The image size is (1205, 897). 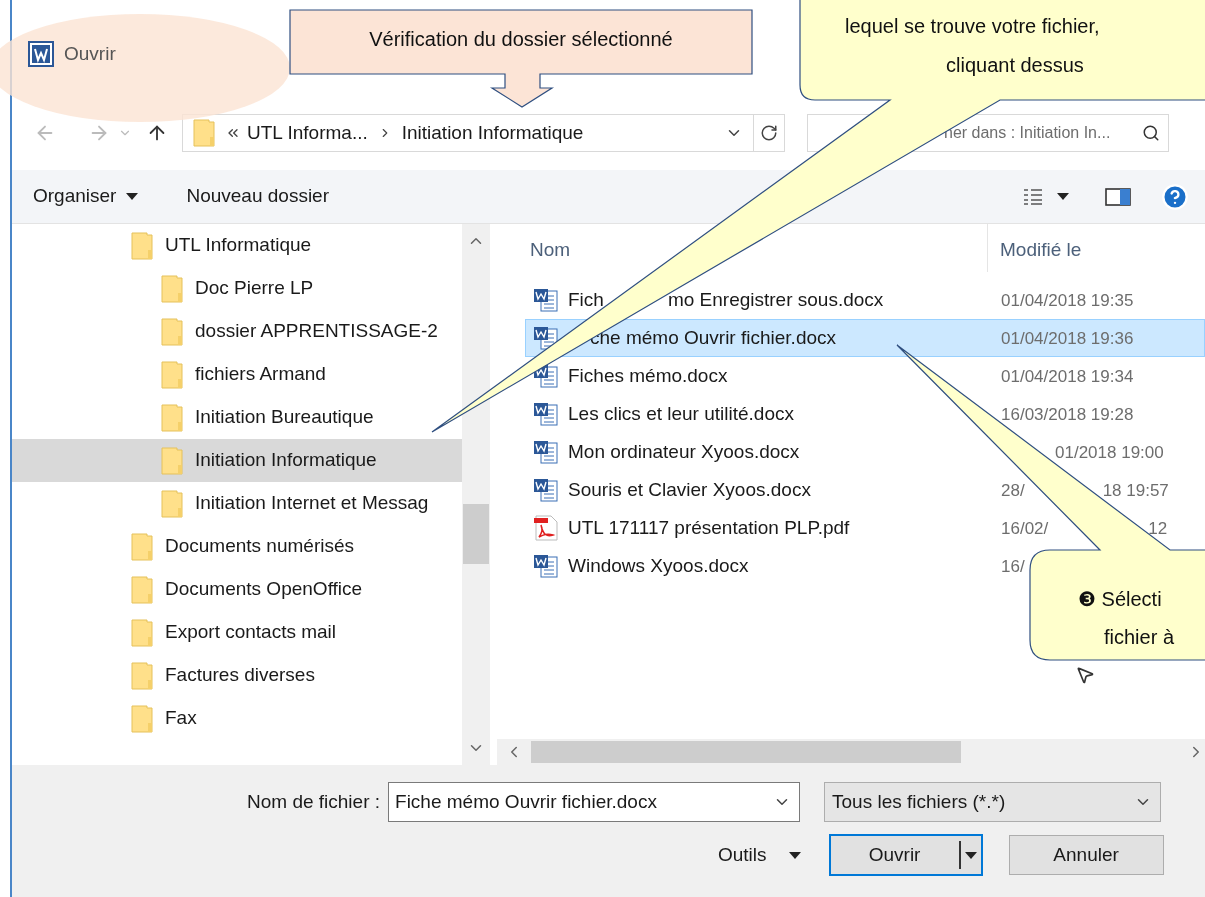 I want to click on file-type-dropdown: Tous les fichiers (*.*), so click(x=993, y=802).